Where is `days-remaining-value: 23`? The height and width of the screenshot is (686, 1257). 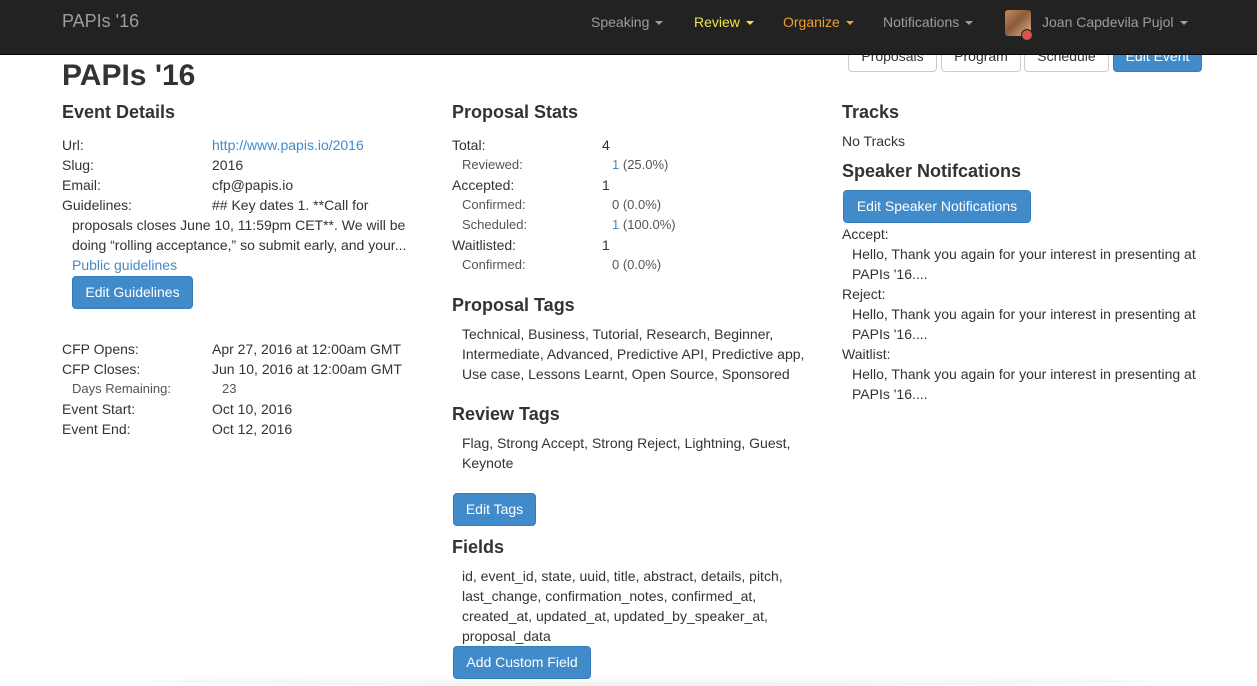 days-remaining-value: 23 is located at coordinates (229, 388).